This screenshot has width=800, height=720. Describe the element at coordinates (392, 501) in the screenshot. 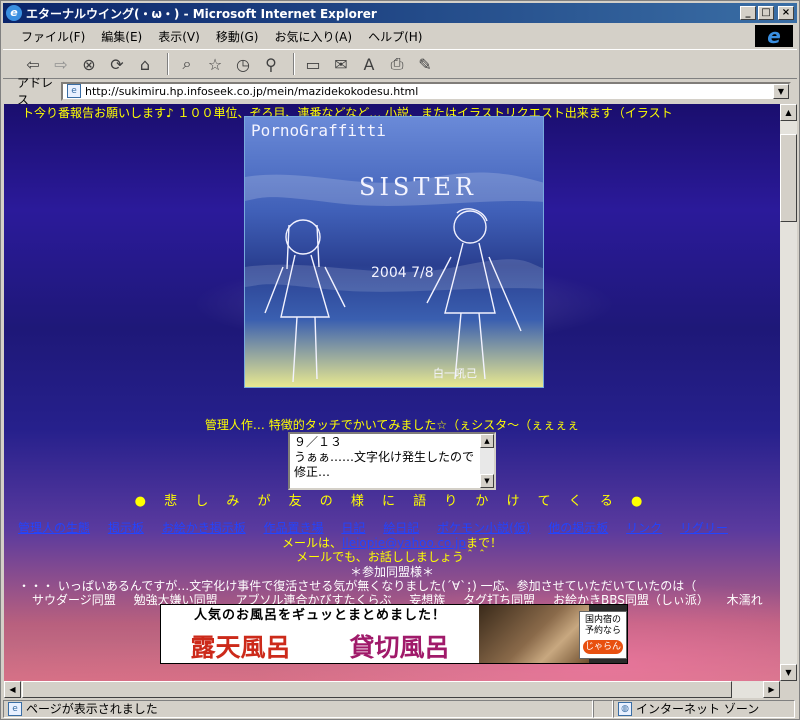

I see `slogan: ● 悲 し み が 友 の 様 に 語 り か け て く る ●` at that location.